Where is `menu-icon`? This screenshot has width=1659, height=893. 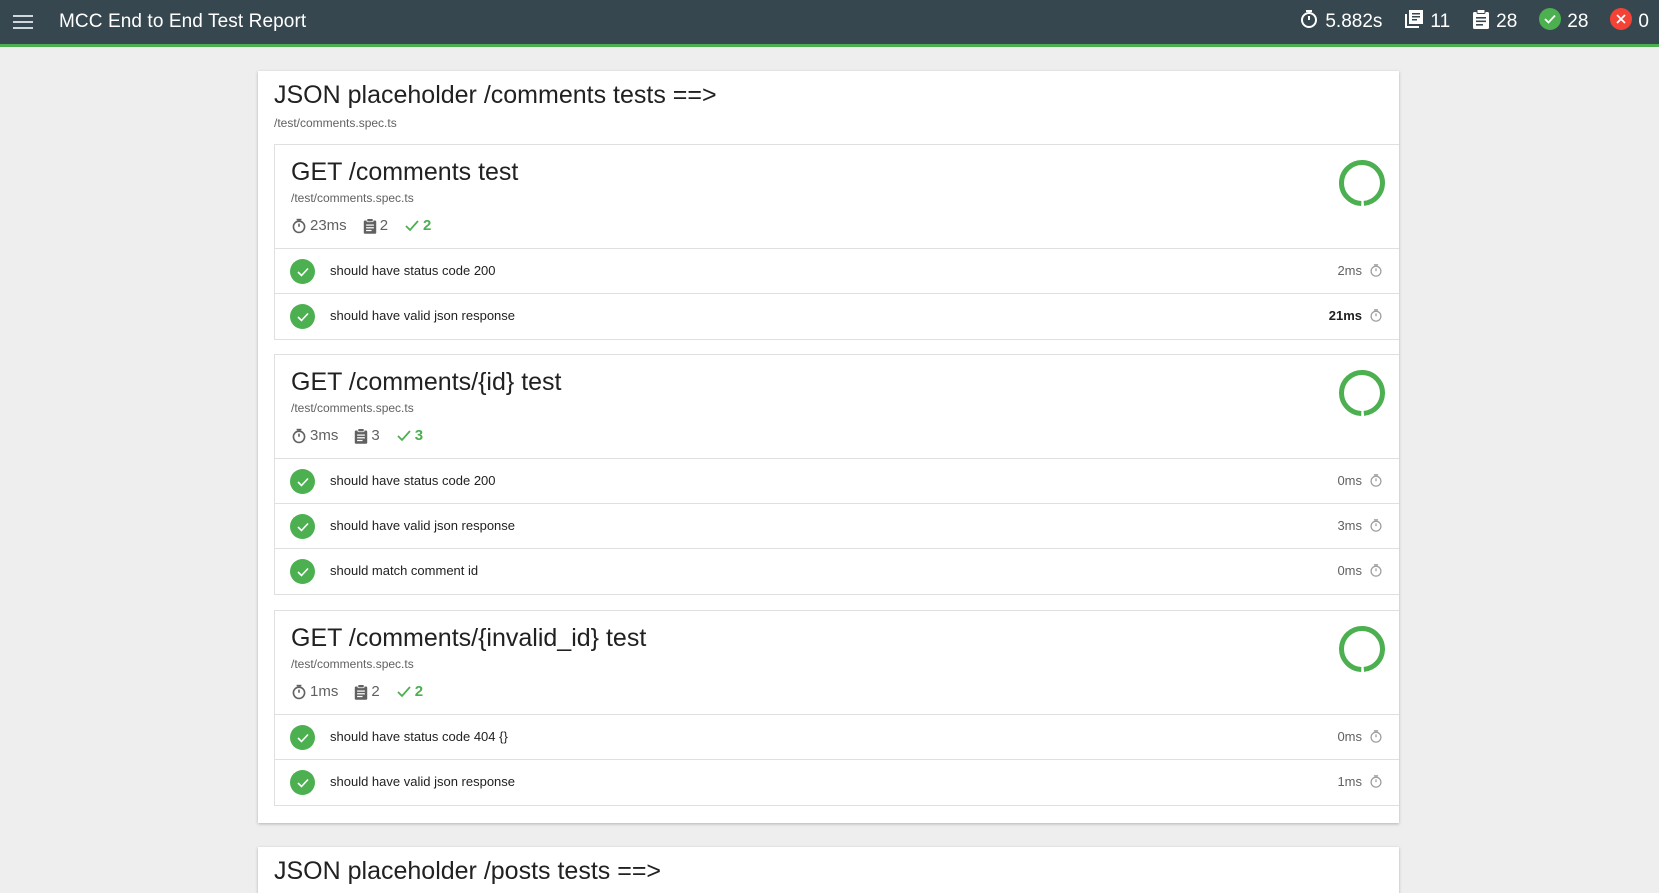 menu-icon is located at coordinates (23, 22).